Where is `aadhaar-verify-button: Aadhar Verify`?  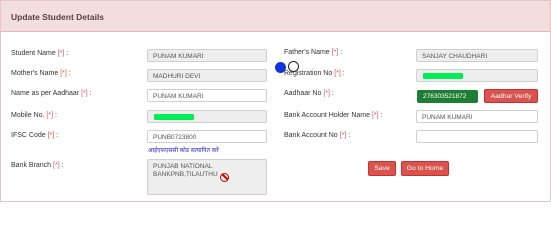 aadhaar-verify-button: Aadhar Verify is located at coordinates (511, 96).